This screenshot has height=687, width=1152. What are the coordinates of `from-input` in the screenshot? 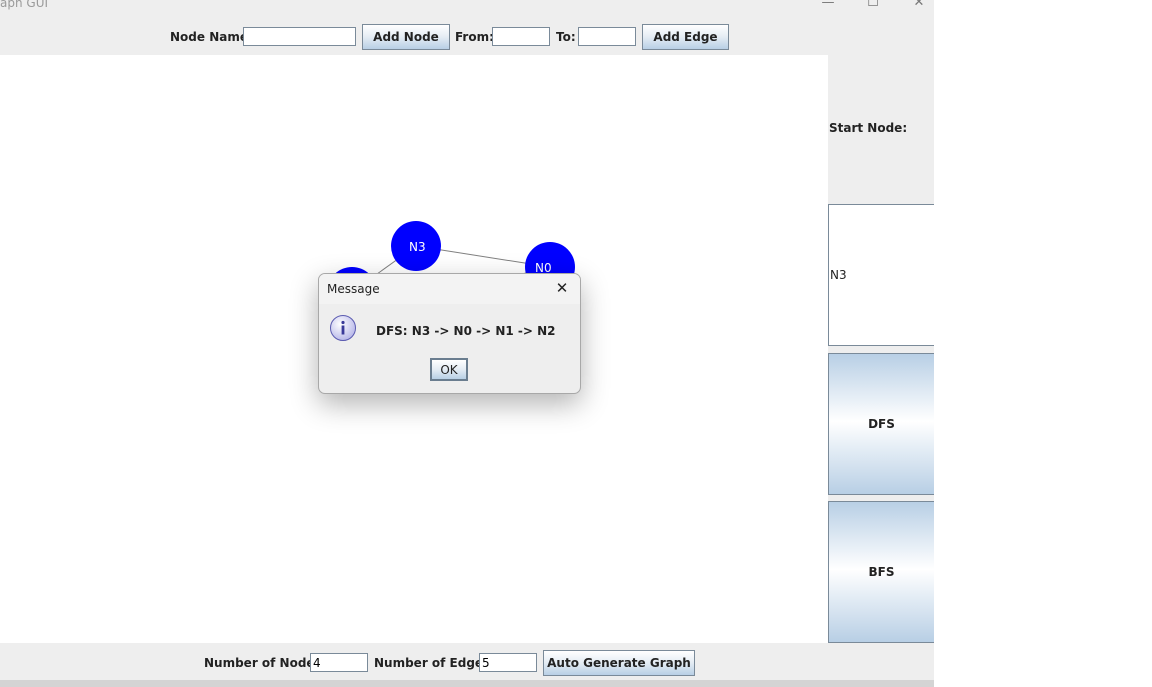 It's located at (521, 36).